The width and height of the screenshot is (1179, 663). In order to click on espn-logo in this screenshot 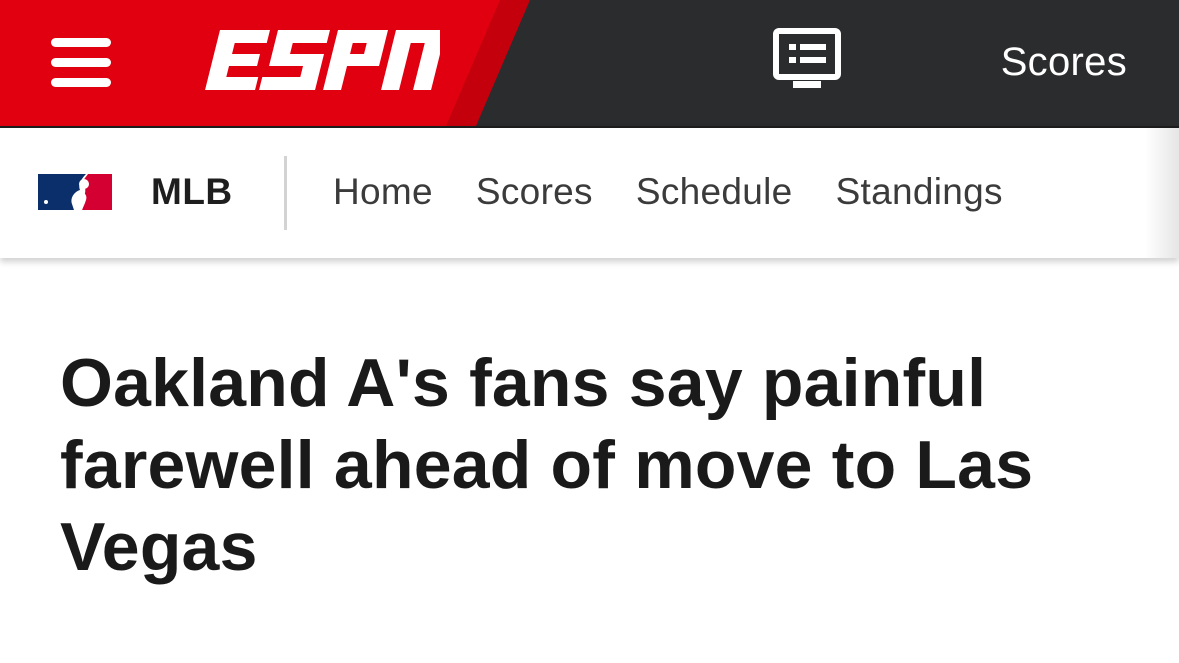, I will do `click(320, 61)`.